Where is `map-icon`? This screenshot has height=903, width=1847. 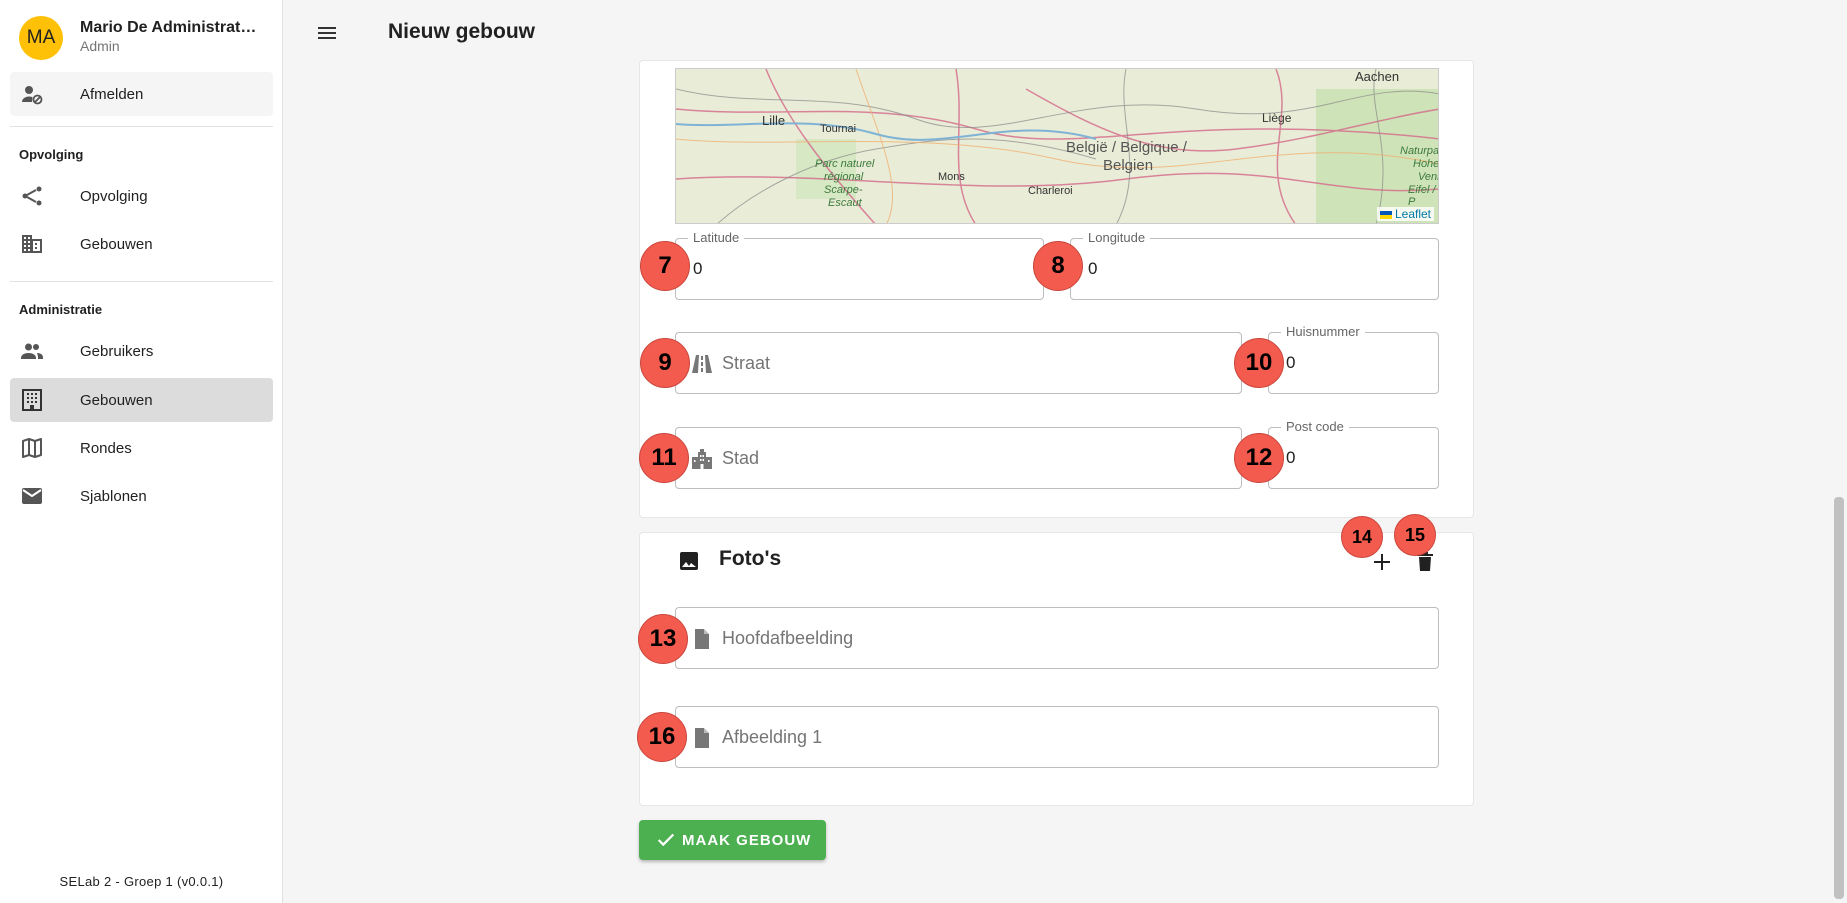
map-icon is located at coordinates (32, 448).